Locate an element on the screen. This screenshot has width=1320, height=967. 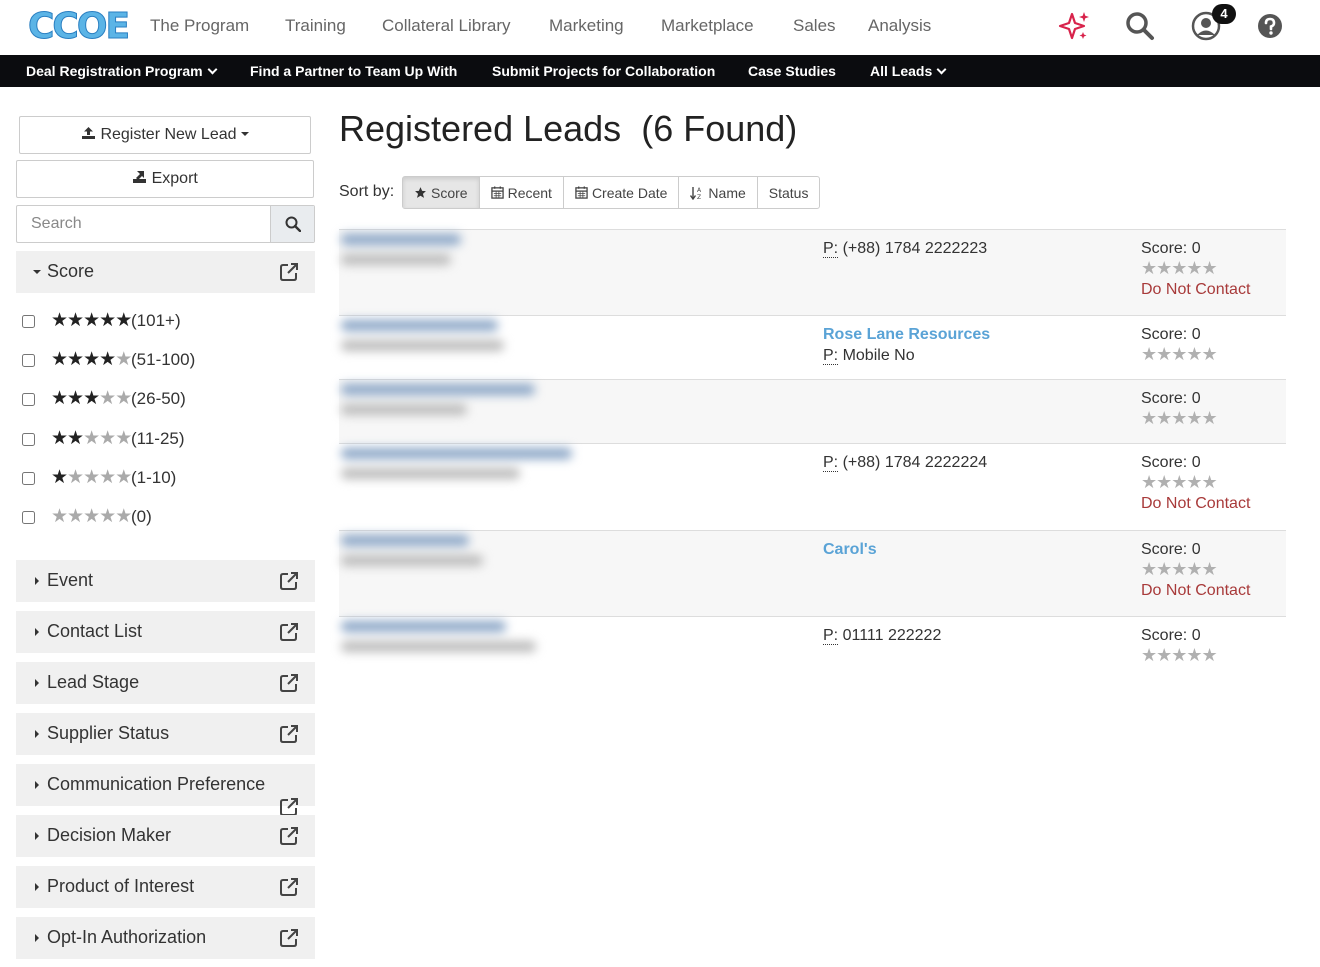
star-icon is located at coordinates (420, 192).